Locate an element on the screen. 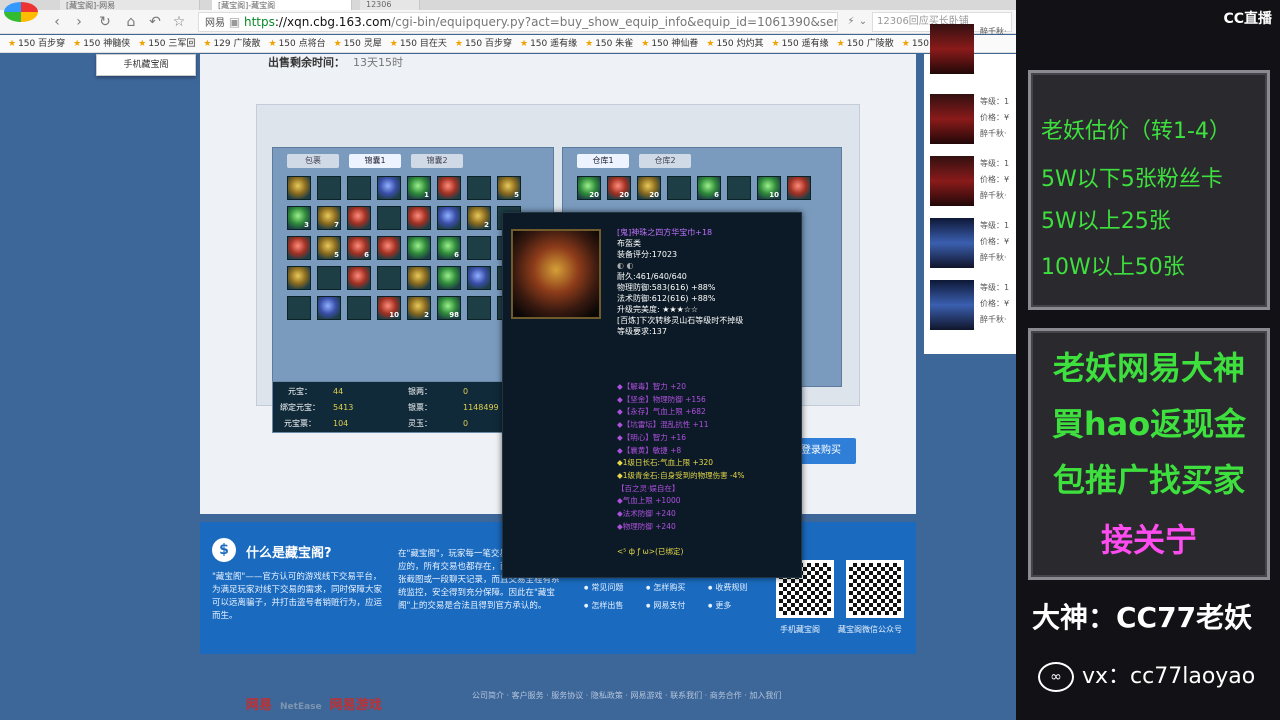  browser-tab-1: [藏宝阁]-网易 is located at coordinates (130, 5).